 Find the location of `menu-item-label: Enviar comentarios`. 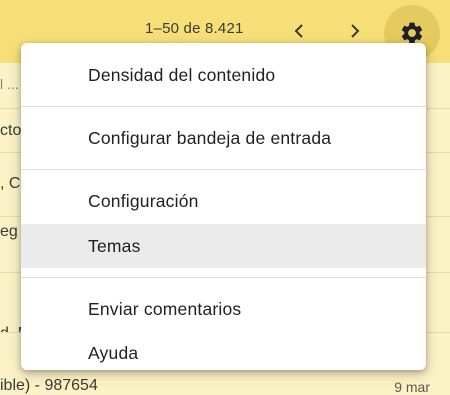

menu-item-label: Enviar comentarios is located at coordinates (165, 308).